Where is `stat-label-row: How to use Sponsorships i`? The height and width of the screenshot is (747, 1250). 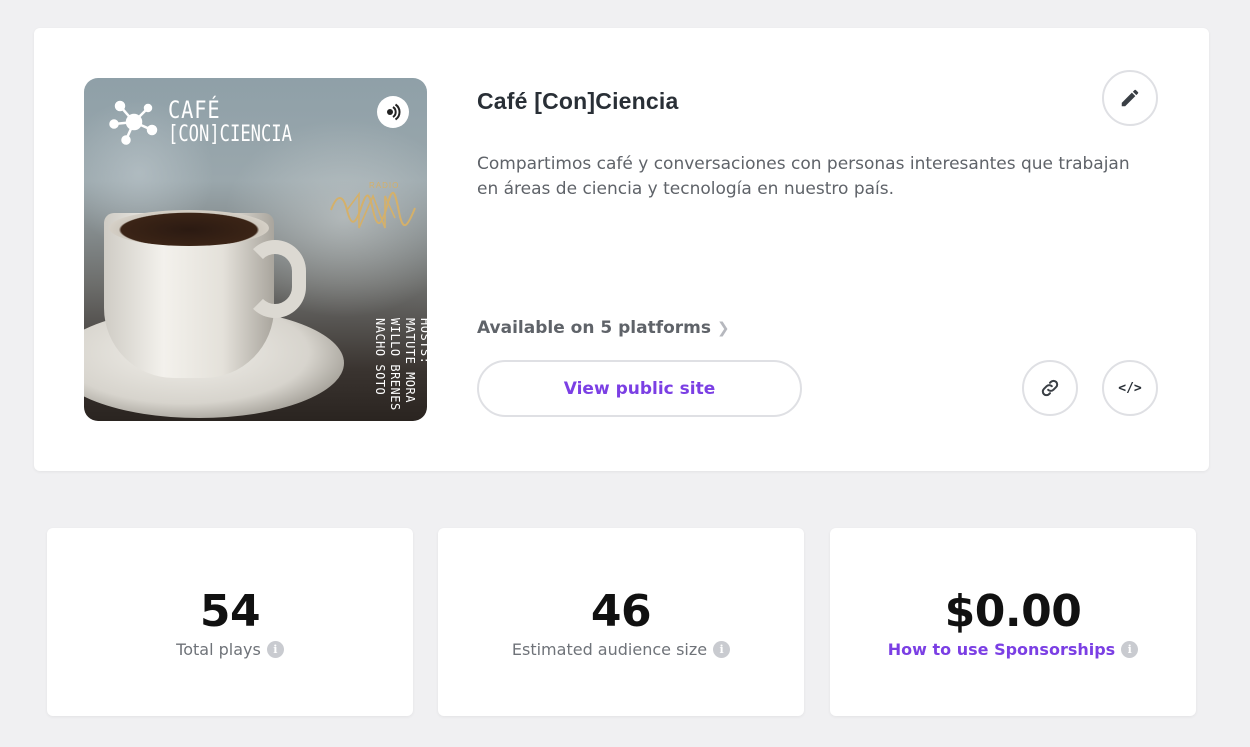
stat-label-row: How to use Sponsorships i is located at coordinates (1013, 649).